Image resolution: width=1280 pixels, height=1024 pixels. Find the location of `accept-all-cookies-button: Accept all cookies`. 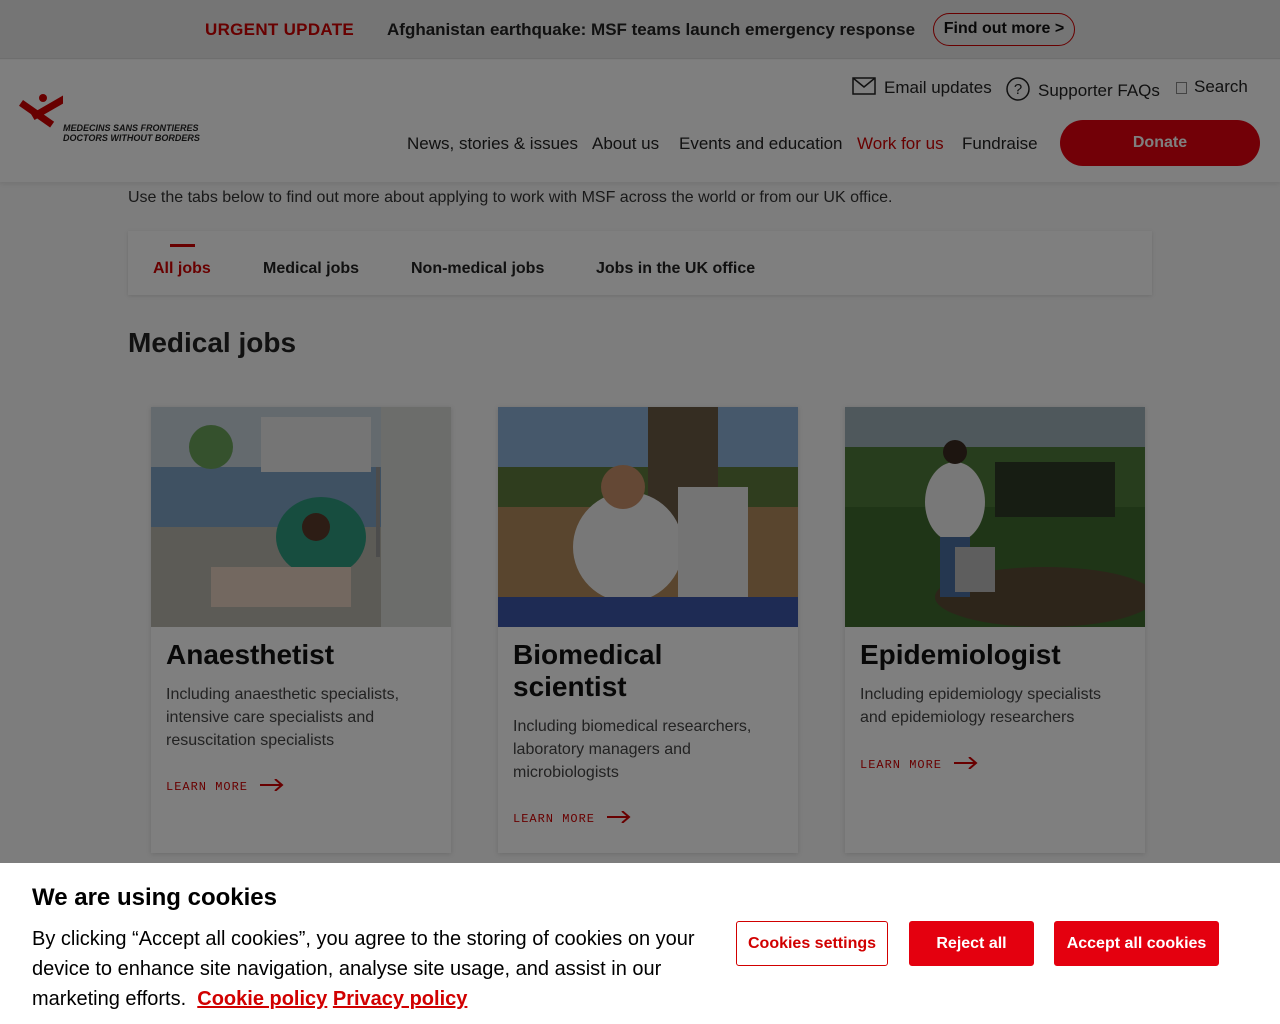

accept-all-cookies-button: Accept all cookies is located at coordinates (1136, 943).